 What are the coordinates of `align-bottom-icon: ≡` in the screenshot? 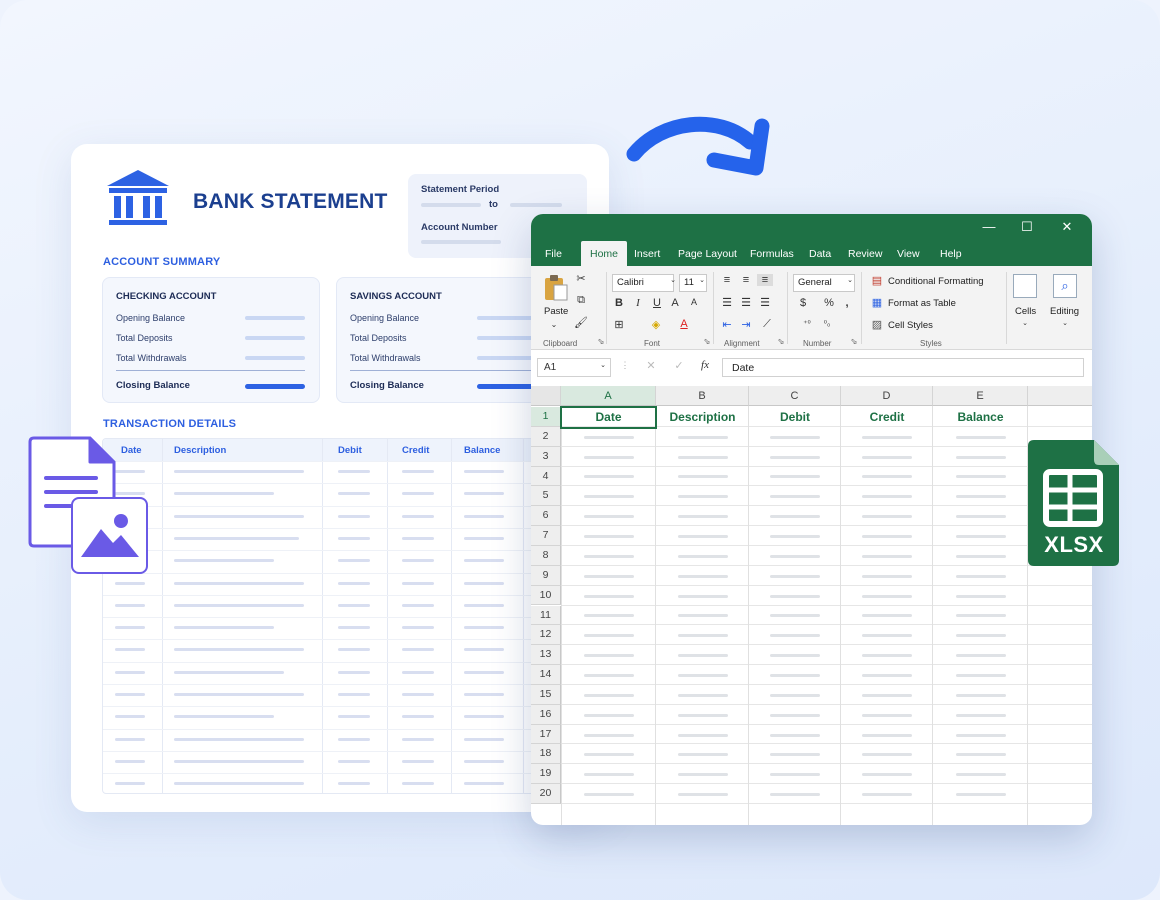 It's located at (765, 280).